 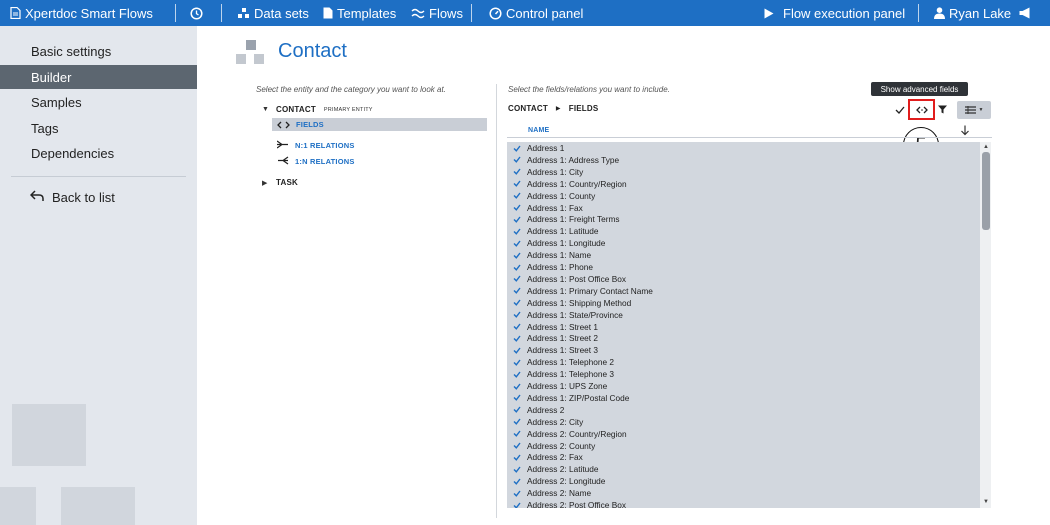 What do you see at coordinates (98, 51) in the screenshot?
I see `sidebar-item-basic-settings: Basic settings` at bounding box center [98, 51].